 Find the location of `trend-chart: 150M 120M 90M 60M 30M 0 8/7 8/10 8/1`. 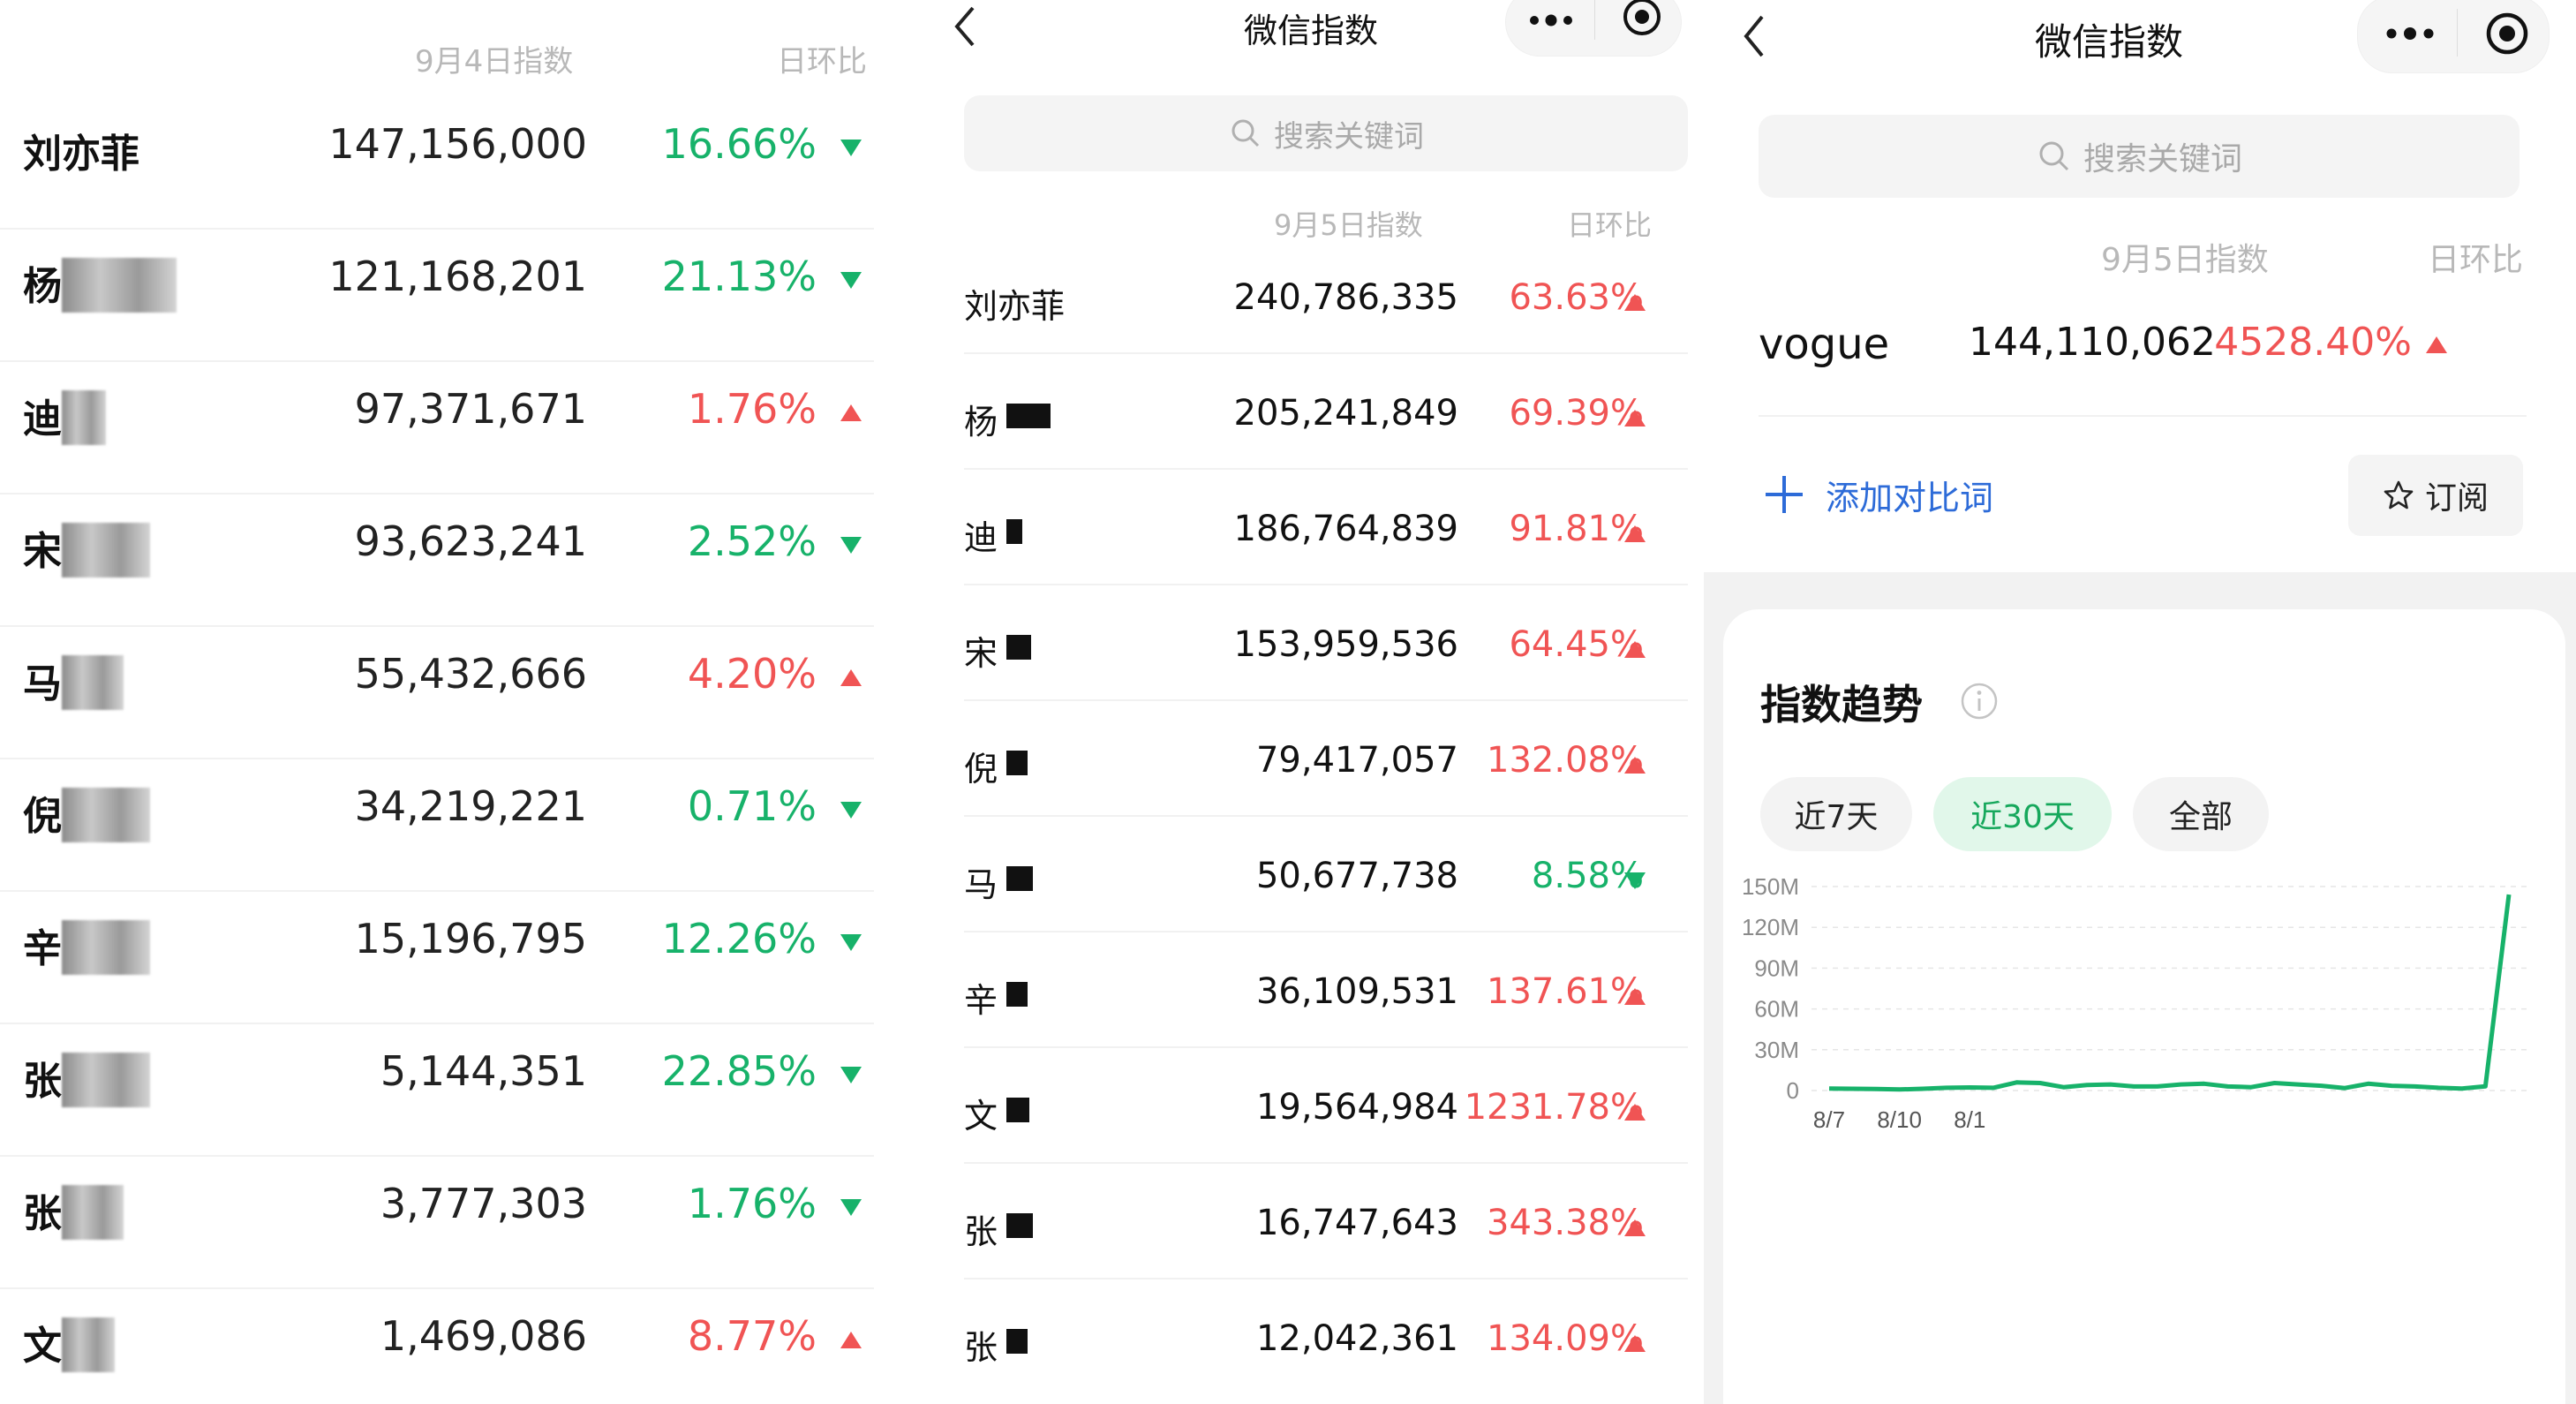

trend-chart: 150M 120M 90M 60M 30M 0 8/7 8/10 8/1 is located at coordinates (2147, 1002).